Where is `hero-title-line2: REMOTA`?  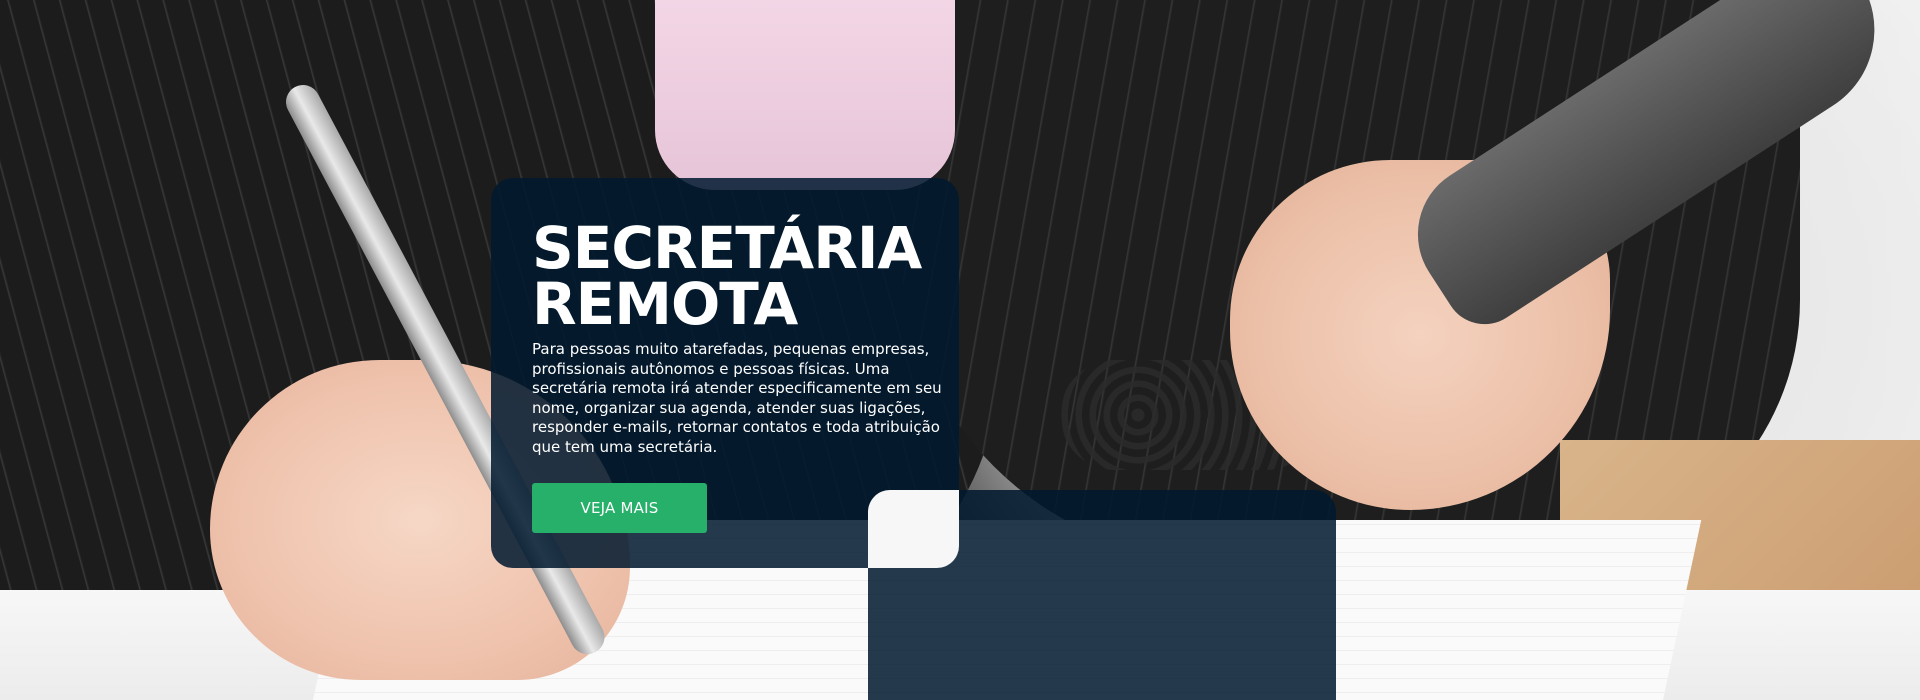
hero-title-line2: REMOTA is located at coordinates (665, 304).